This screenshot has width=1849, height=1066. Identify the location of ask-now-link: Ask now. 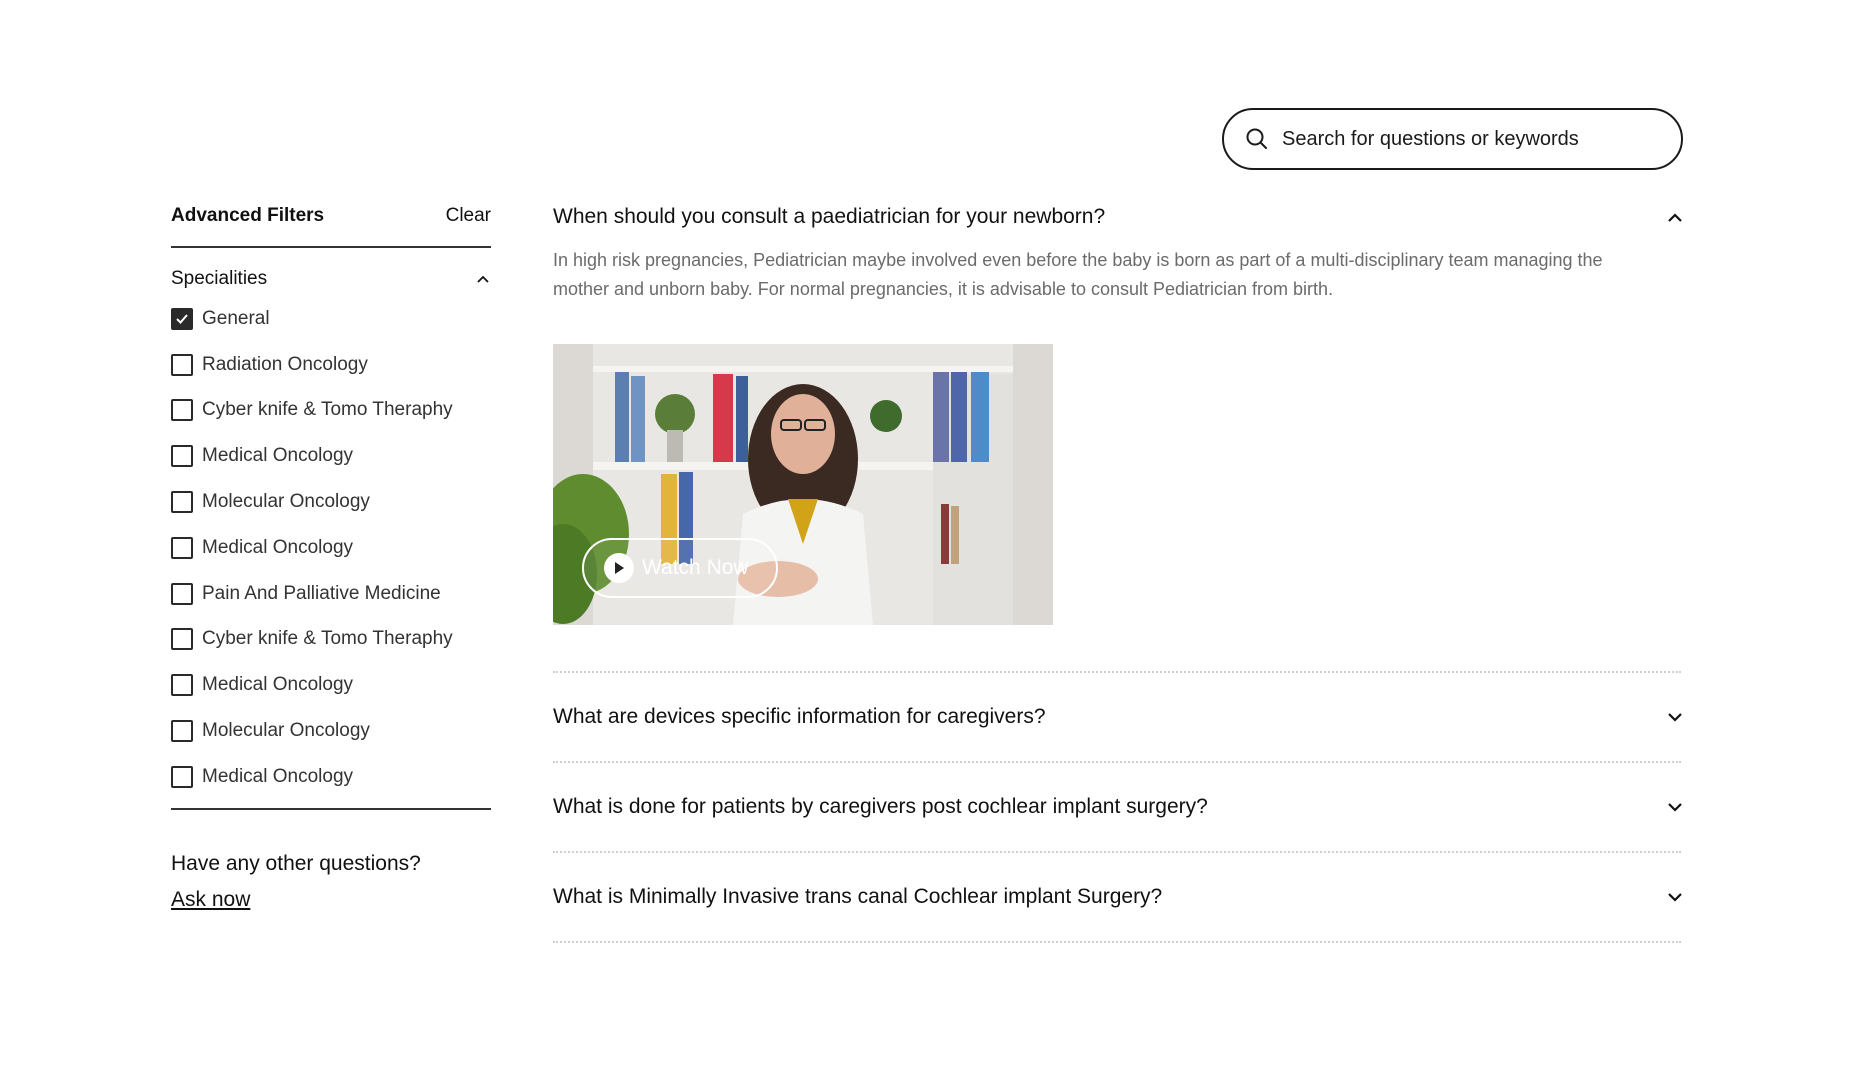
(210, 900).